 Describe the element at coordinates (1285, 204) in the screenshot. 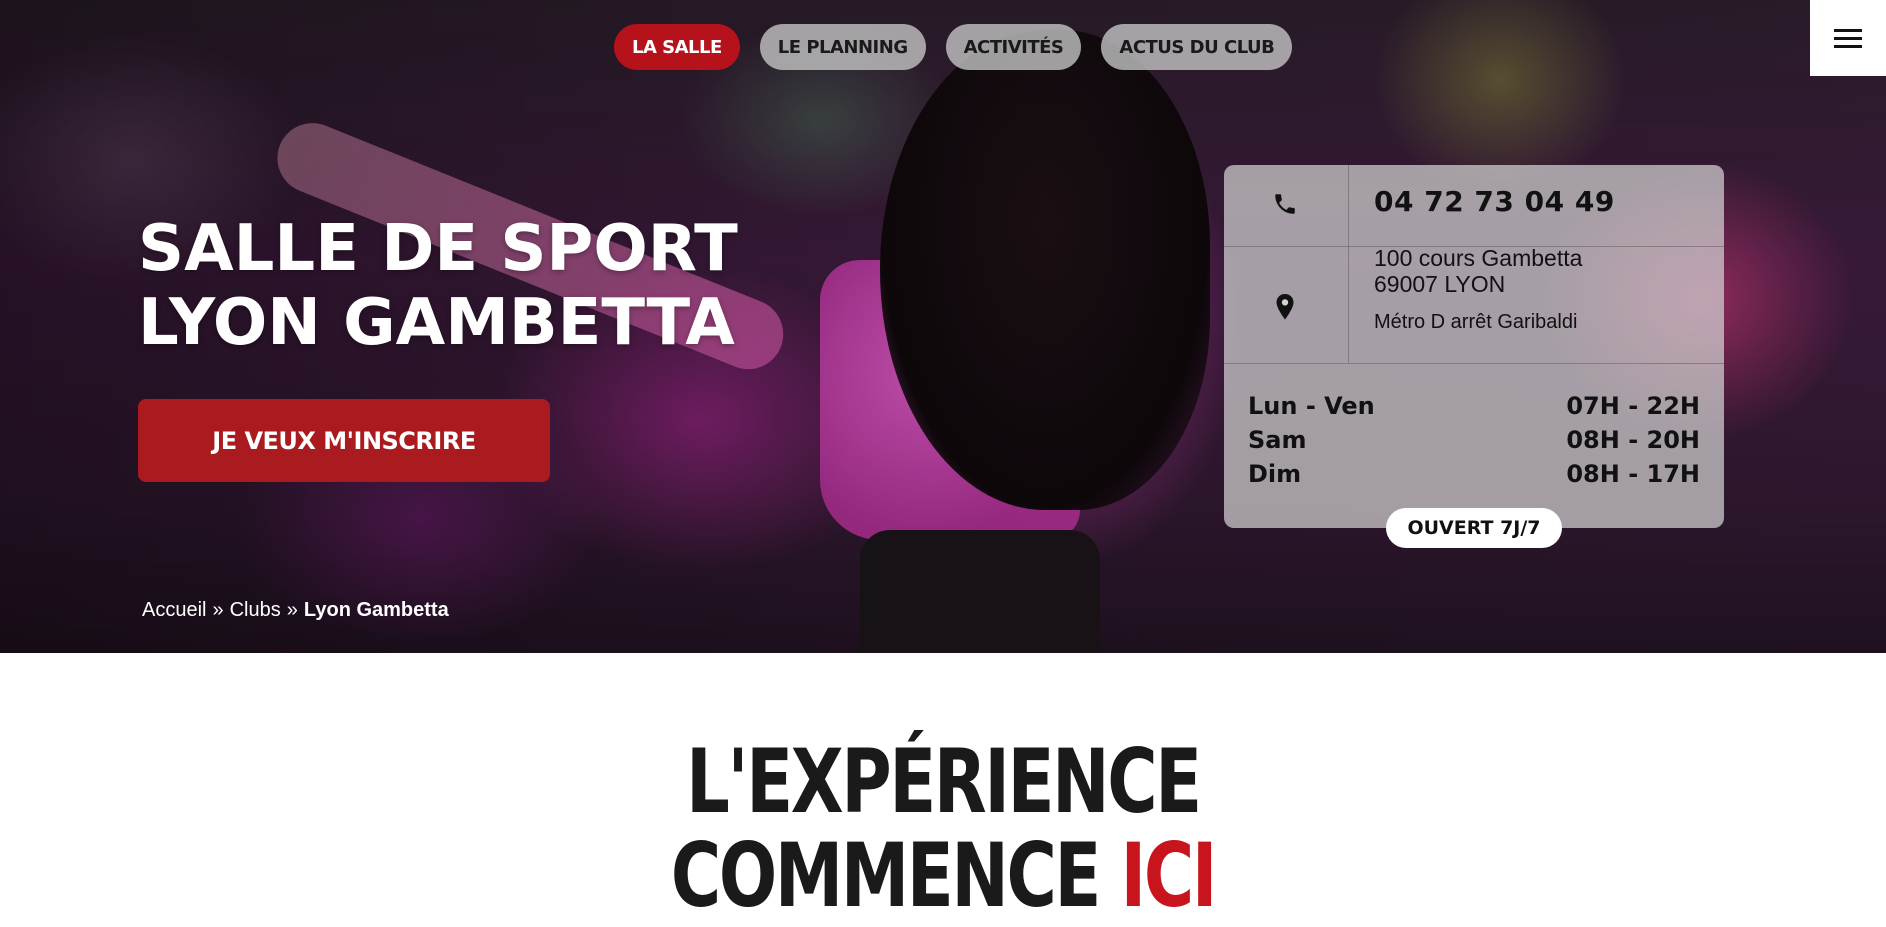

I see `phone-icon` at that location.